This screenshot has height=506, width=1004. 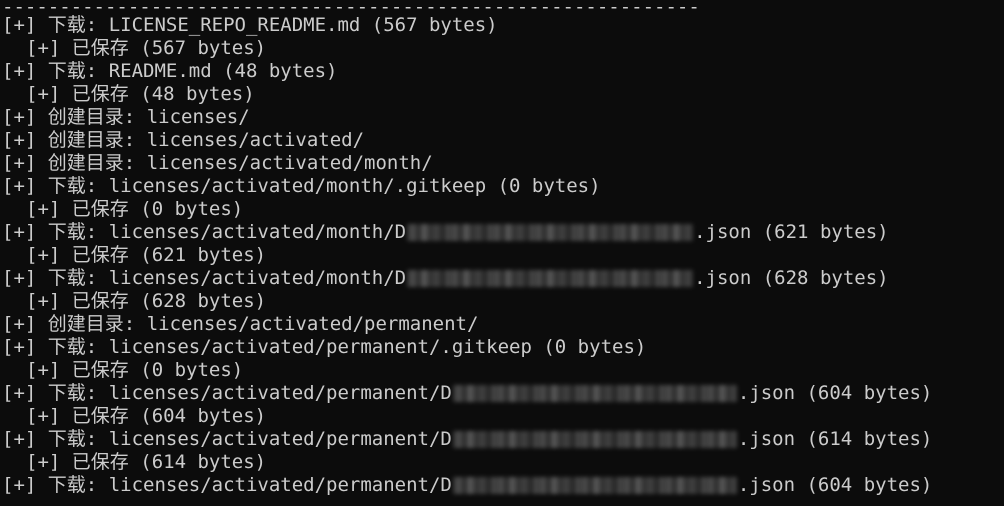 What do you see at coordinates (503, 163) in the screenshot?
I see `log-line-mkdir: [+] 创建目录: licenses/activated/month/` at bounding box center [503, 163].